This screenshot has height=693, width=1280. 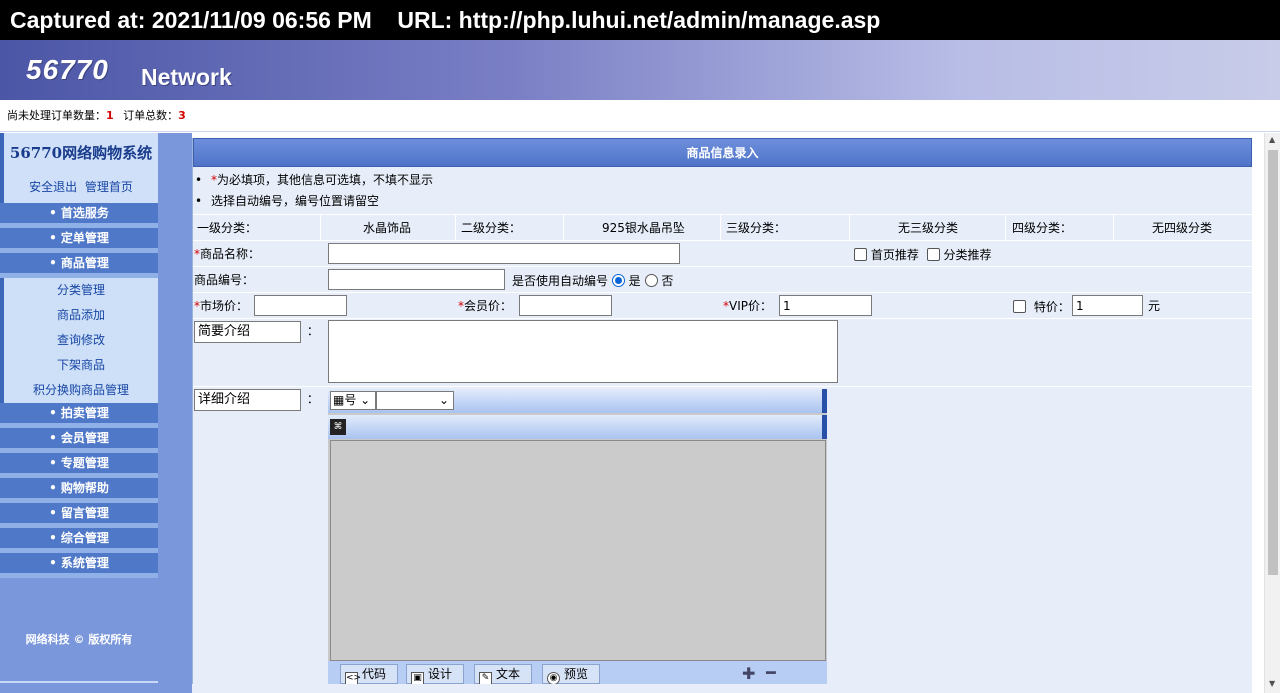 What do you see at coordinates (860, 254) in the screenshot?
I see `home-recommend-checkbox` at bounding box center [860, 254].